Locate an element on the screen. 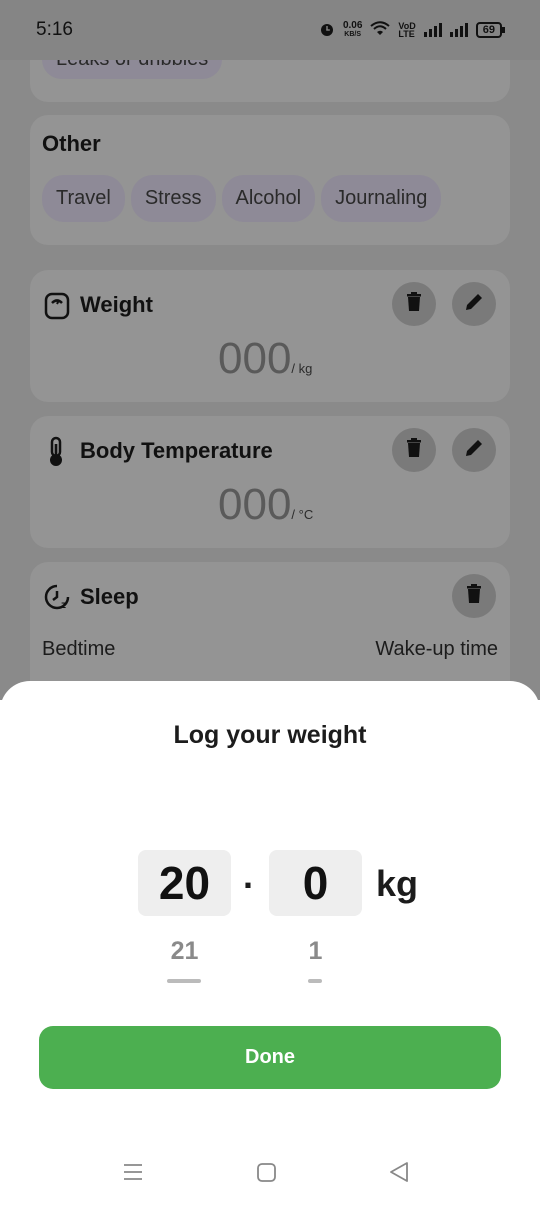 The width and height of the screenshot is (540, 1206). network-speed: 0.06 KB/S is located at coordinates (352, 30).